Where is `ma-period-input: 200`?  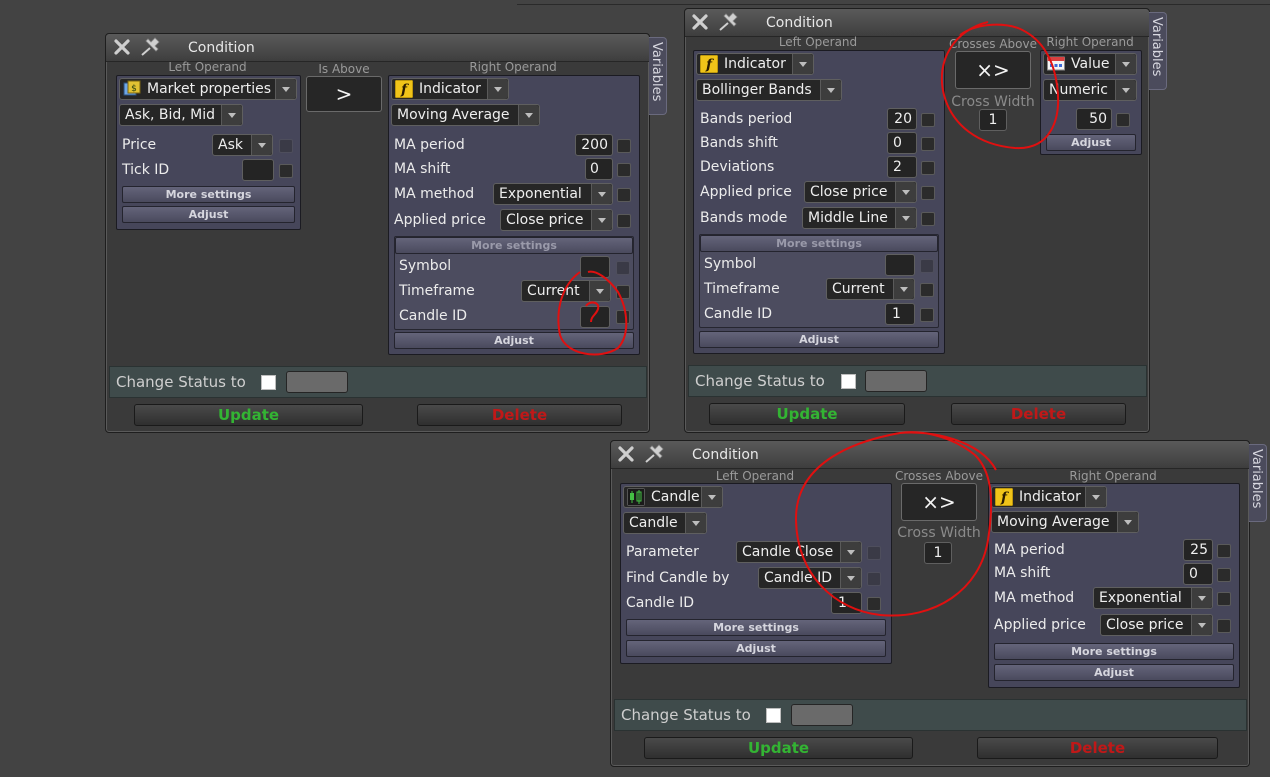
ma-period-input: 200 is located at coordinates (594, 145).